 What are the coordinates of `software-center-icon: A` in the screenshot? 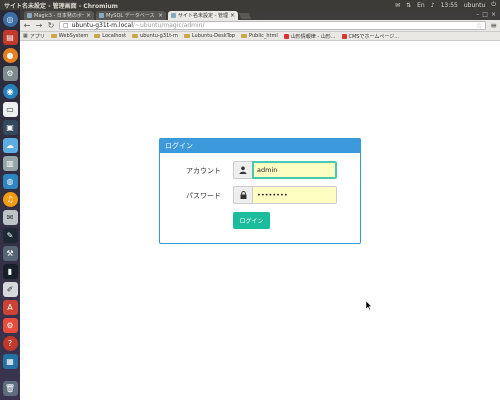 It's located at (10, 307).